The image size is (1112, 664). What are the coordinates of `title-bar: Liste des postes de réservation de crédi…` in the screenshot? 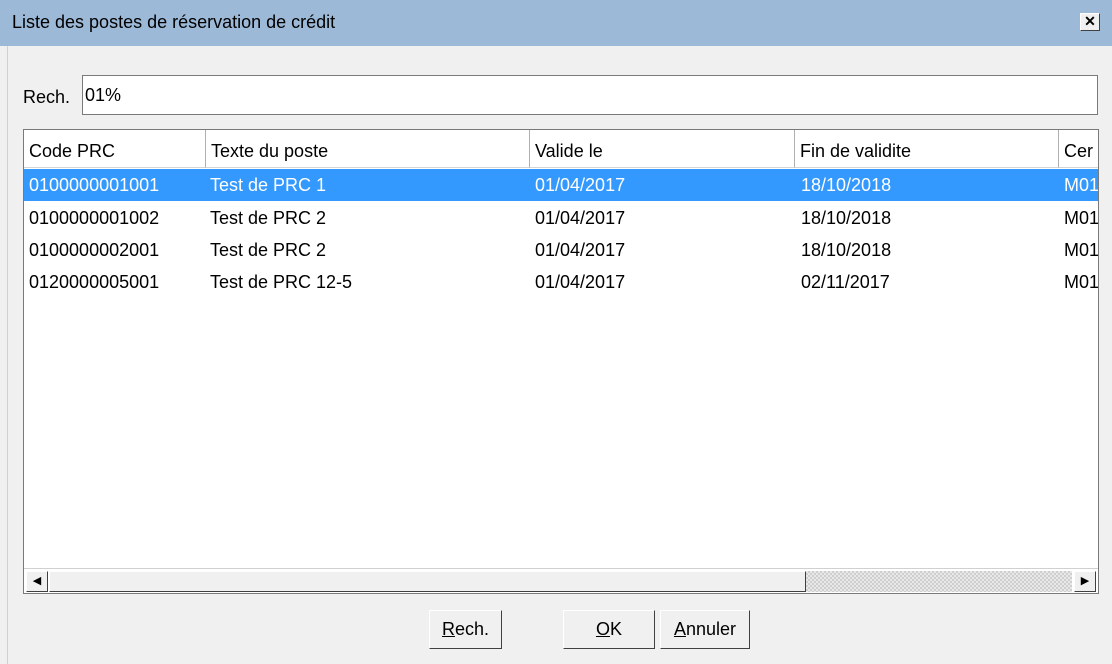 It's located at (556, 23).